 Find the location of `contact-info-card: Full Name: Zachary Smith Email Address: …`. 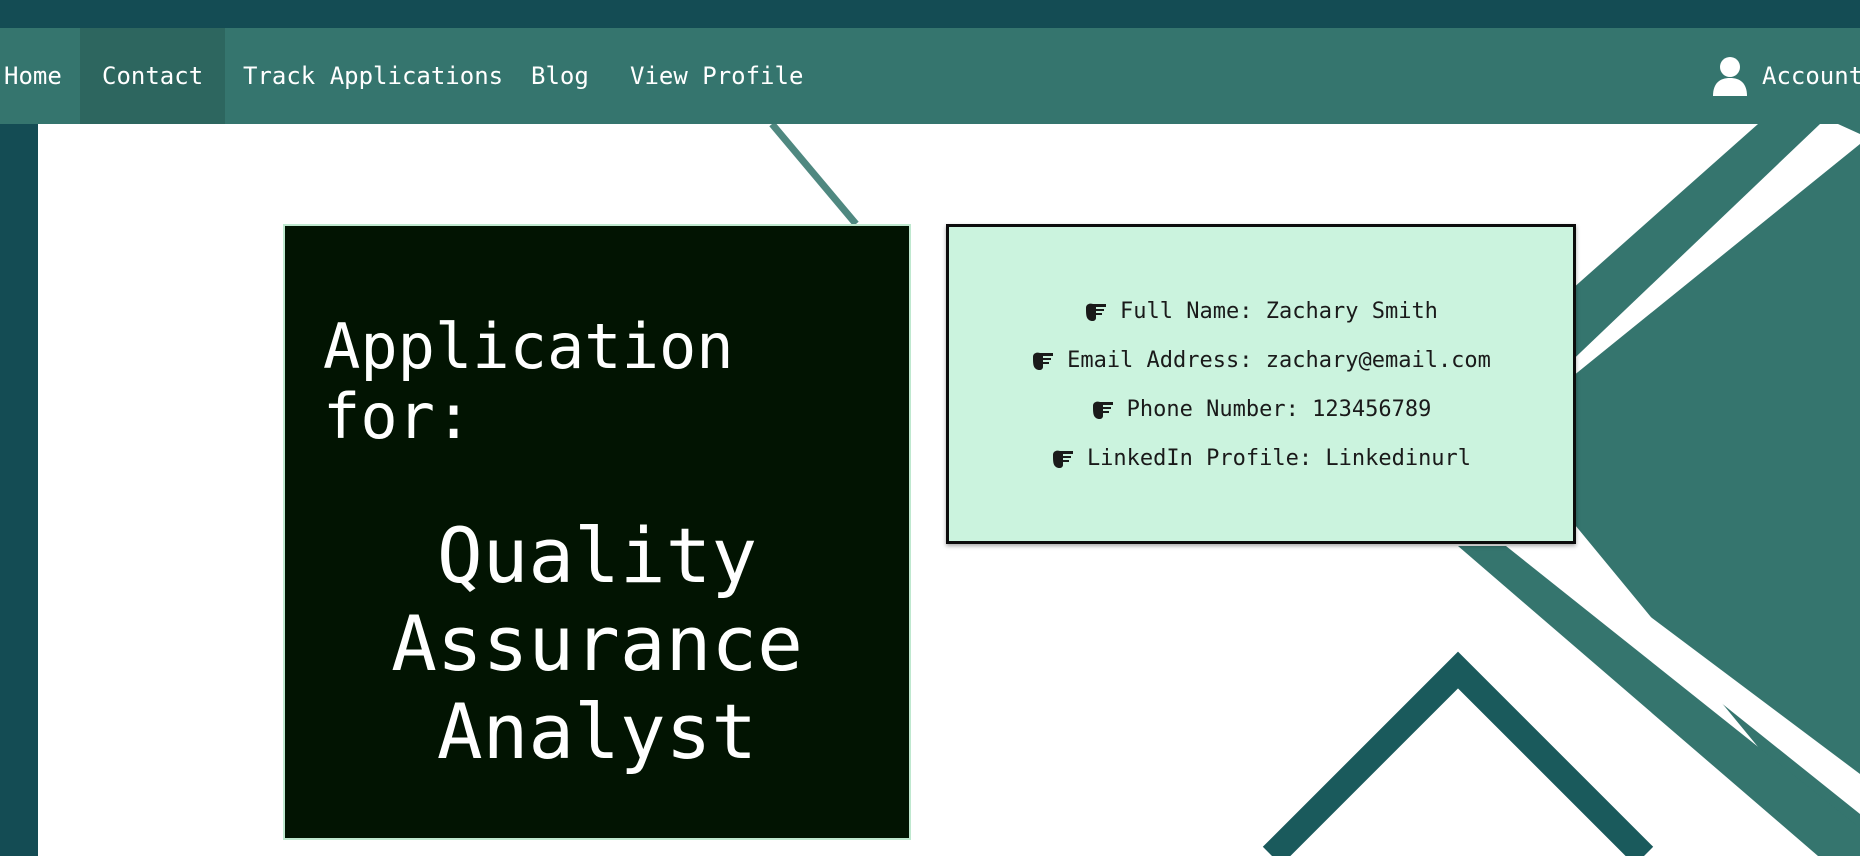

contact-info-card: Full Name: Zachary Smith Email Address: … is located at coordinates (1261, 384).